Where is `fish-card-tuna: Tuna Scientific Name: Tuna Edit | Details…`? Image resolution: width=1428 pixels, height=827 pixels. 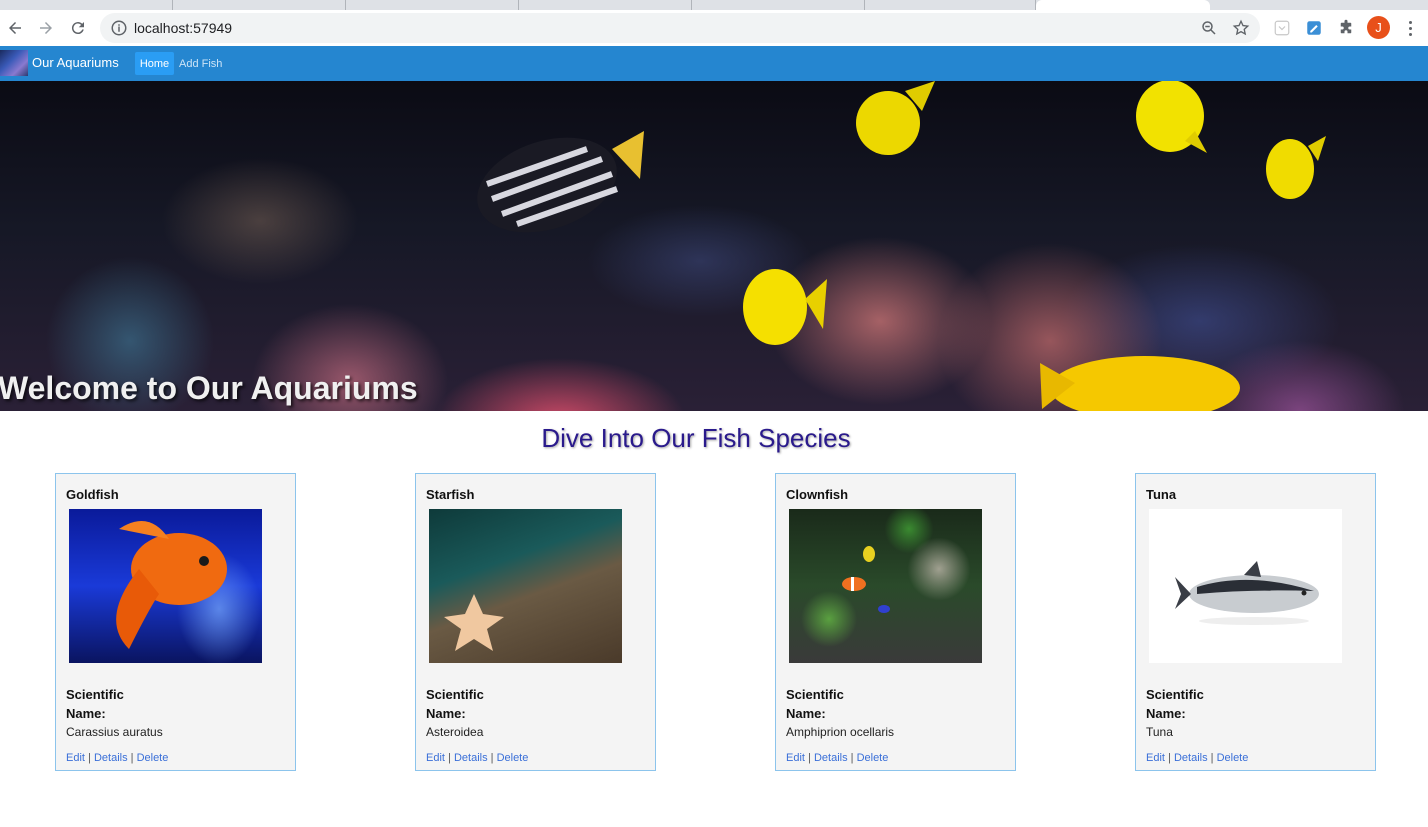
fish-card-tuna: Tuna Scientific Name: Tuna Edit | Details… is located at coordinates (1255, 622).